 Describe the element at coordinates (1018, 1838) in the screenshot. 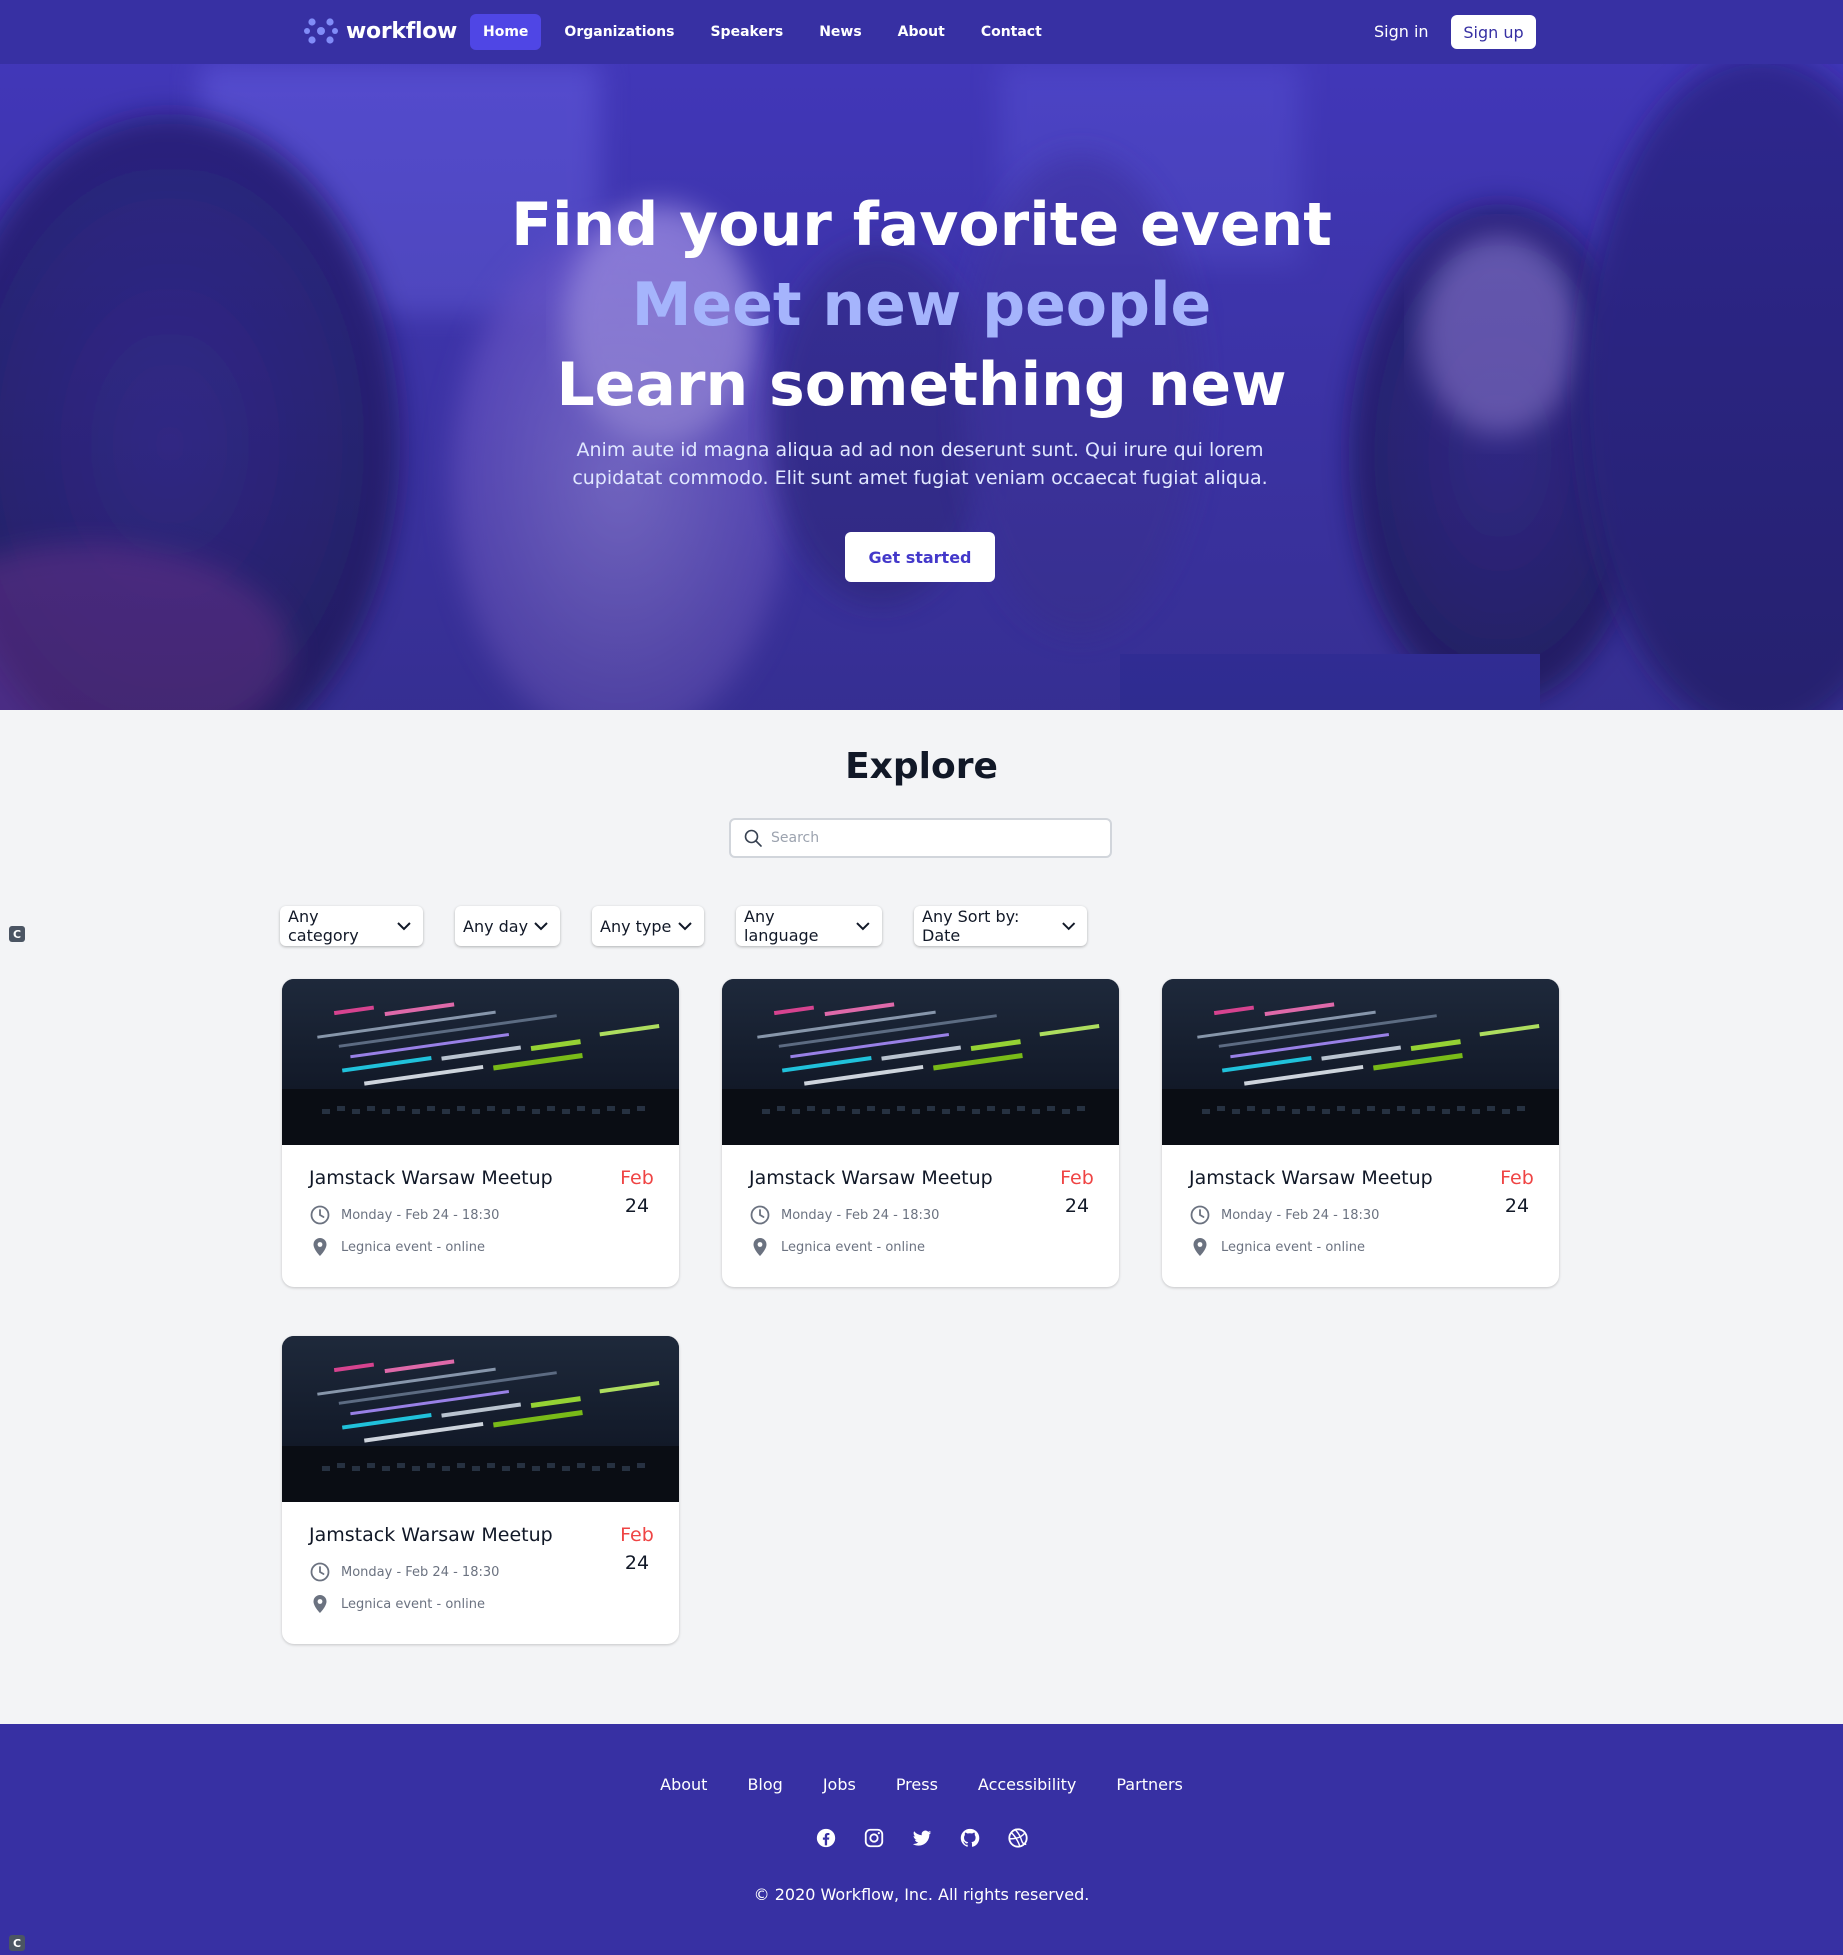

I see `dribbble-icon` at that location.